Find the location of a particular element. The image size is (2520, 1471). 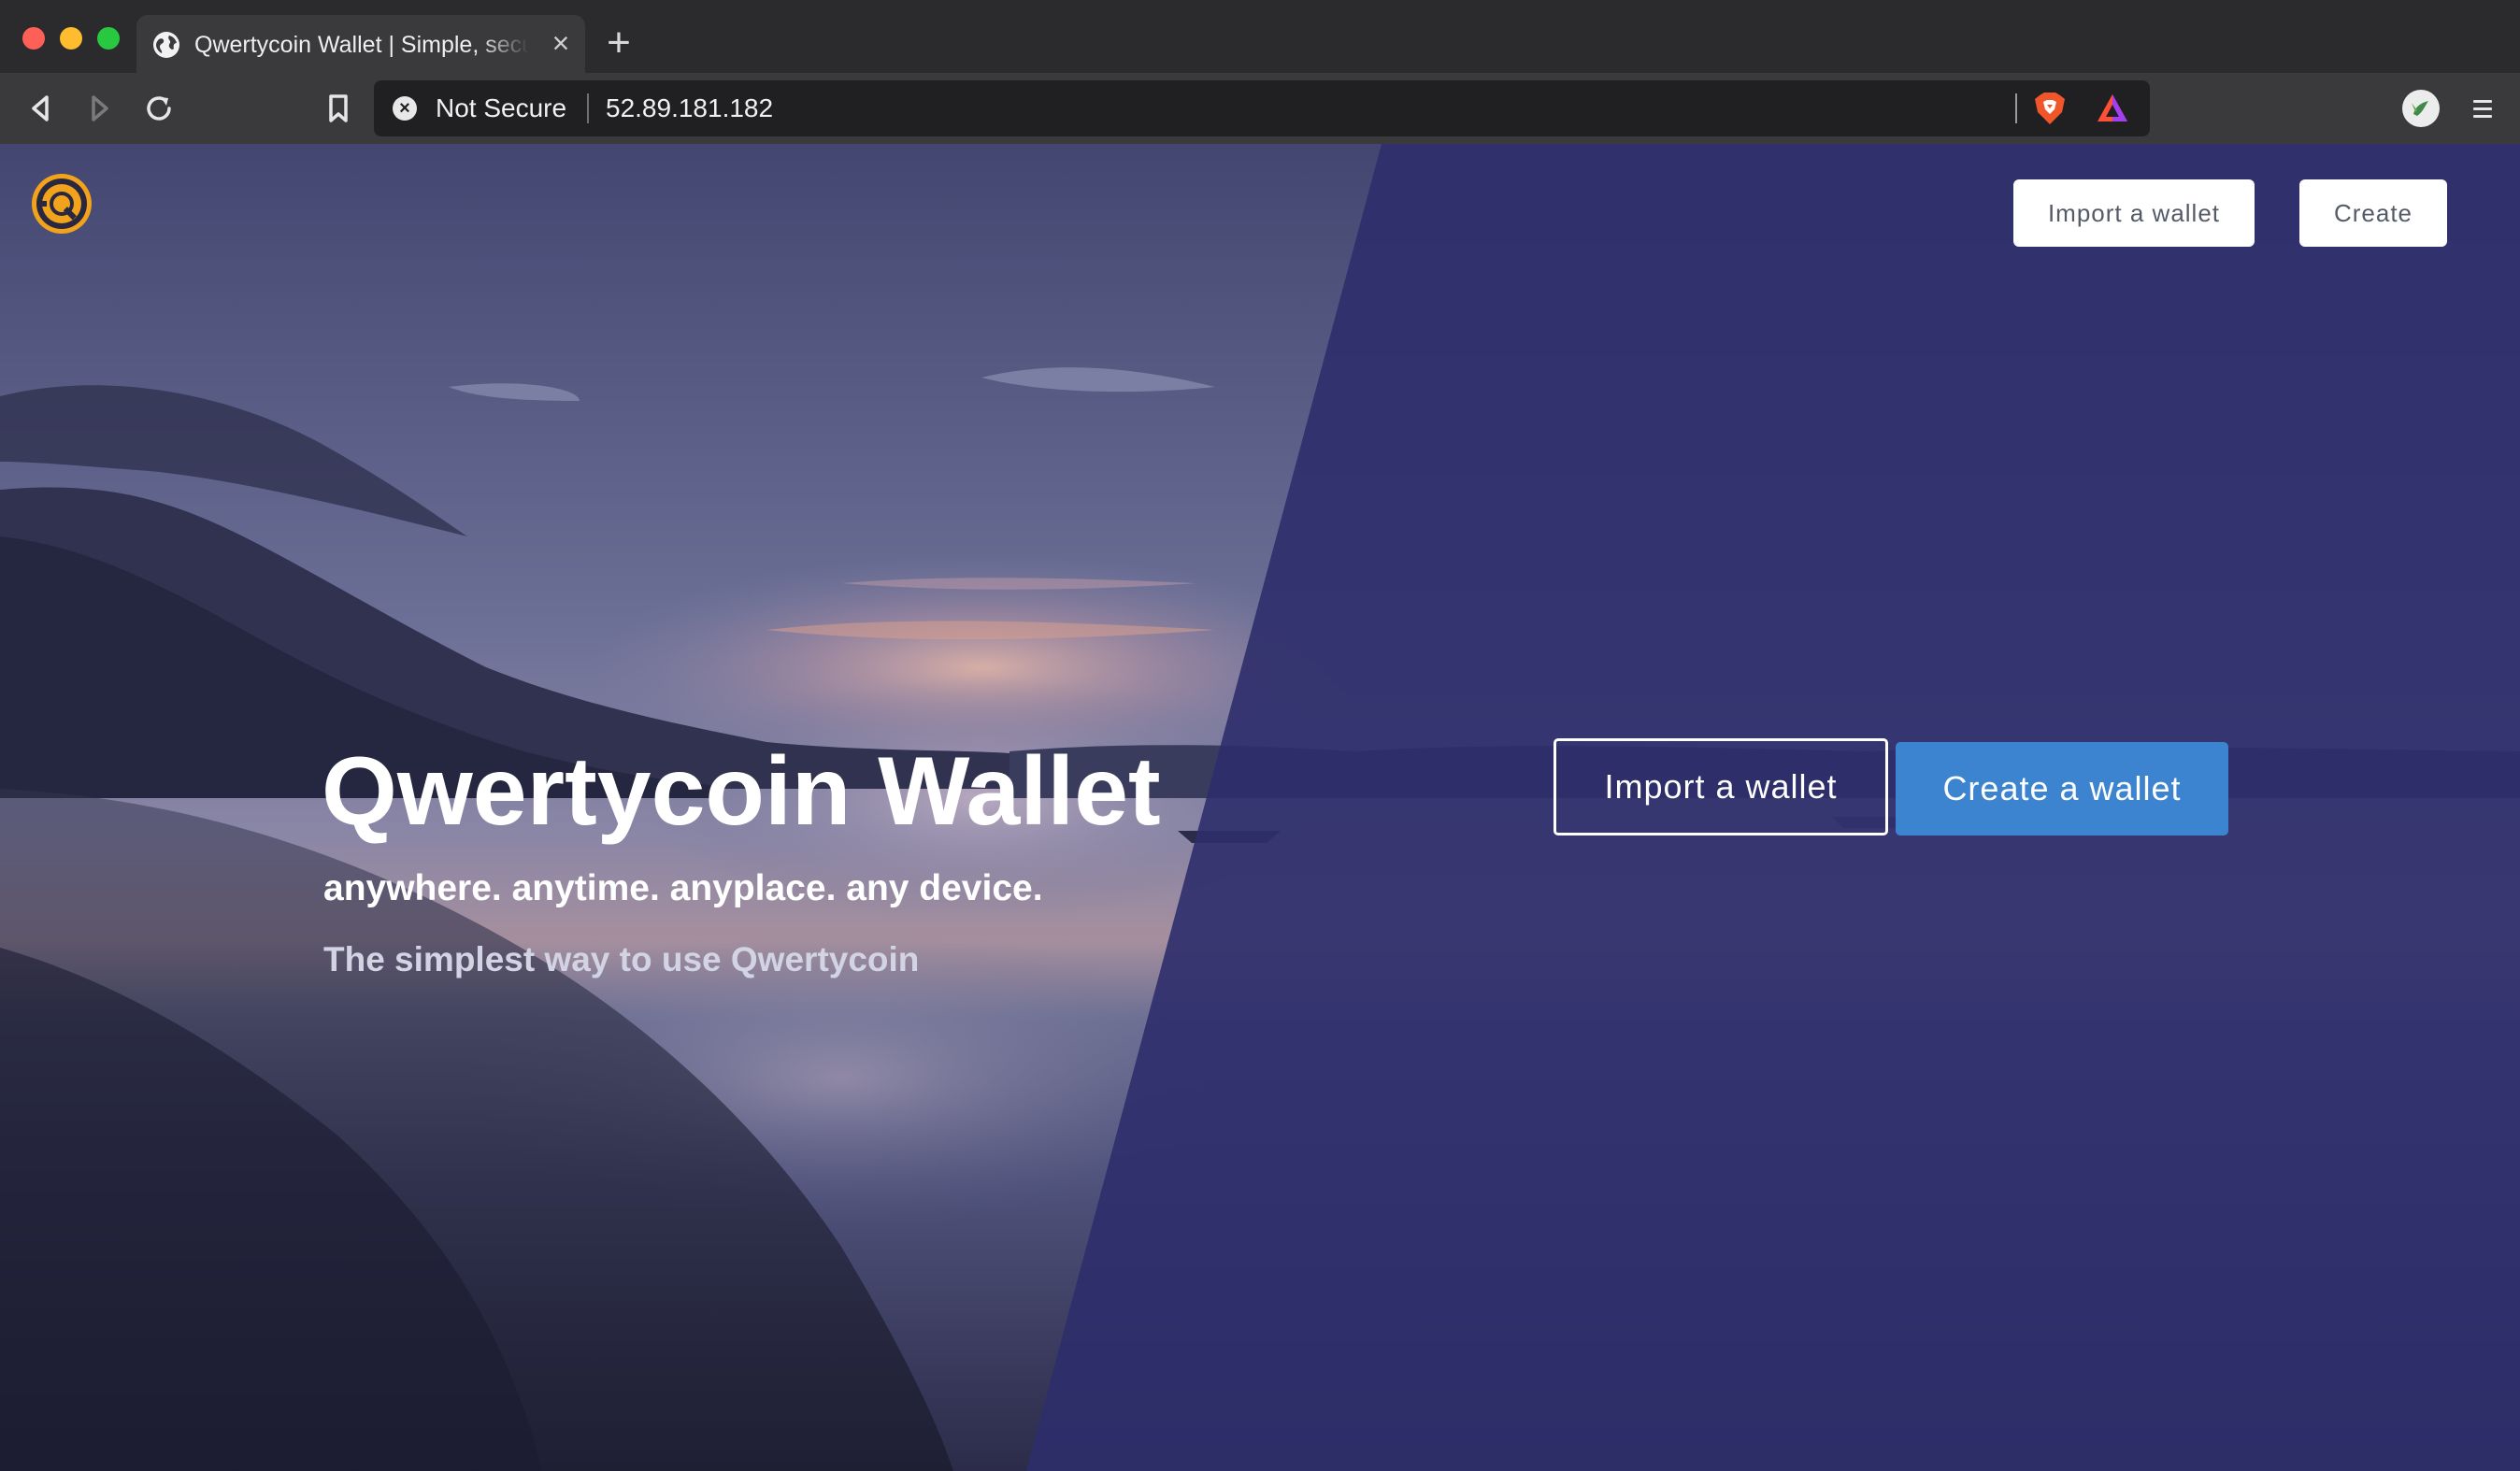

security-status: Not Secure is located at coordinates (501, 108).